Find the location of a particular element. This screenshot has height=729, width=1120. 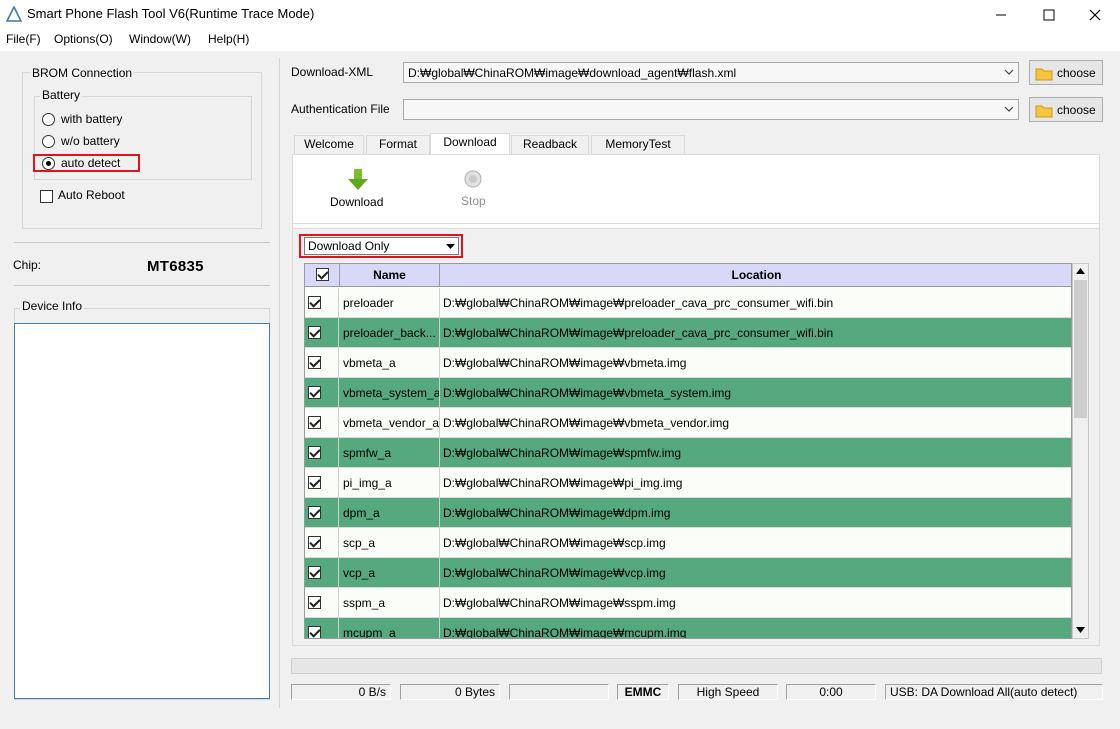

row-location: D:₩global₩ChinaROM₩image₩vbmeta.img is located at coordinates (565, 363).